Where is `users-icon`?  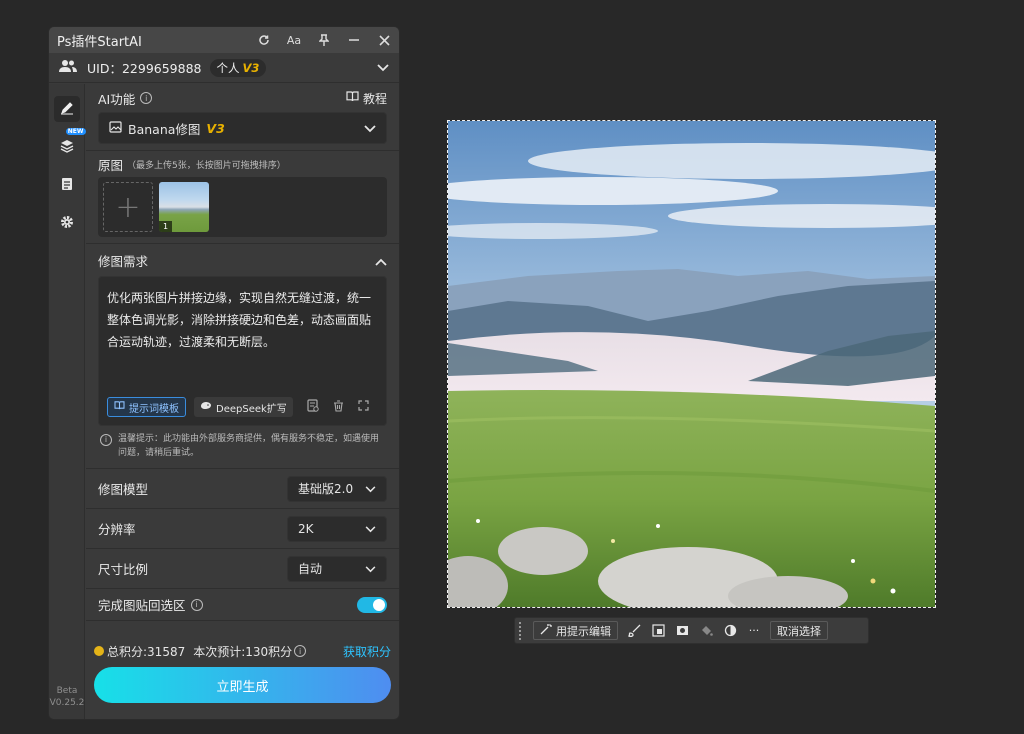 users-icon is located at coordinates (68, 67).